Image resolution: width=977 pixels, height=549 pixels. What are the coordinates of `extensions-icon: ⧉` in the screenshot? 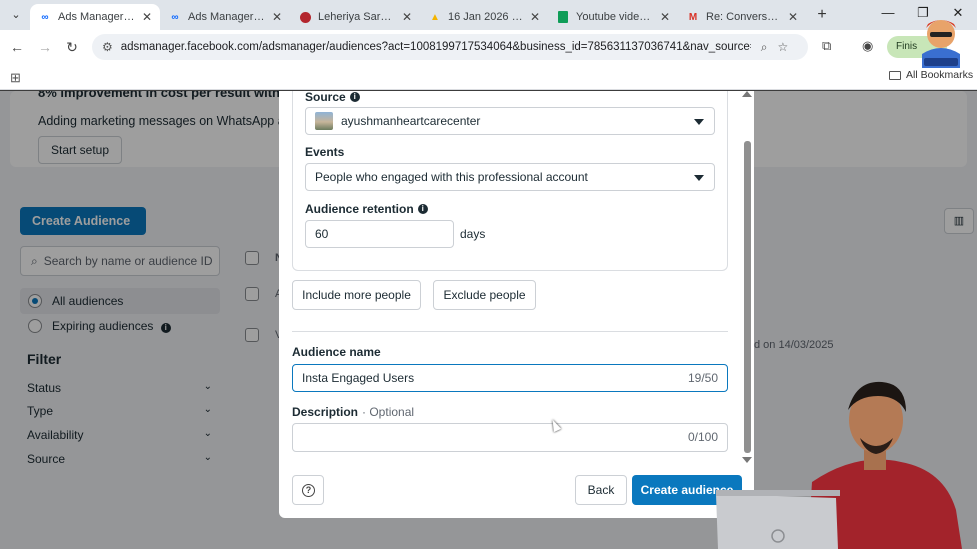 It's located at (826, 46).